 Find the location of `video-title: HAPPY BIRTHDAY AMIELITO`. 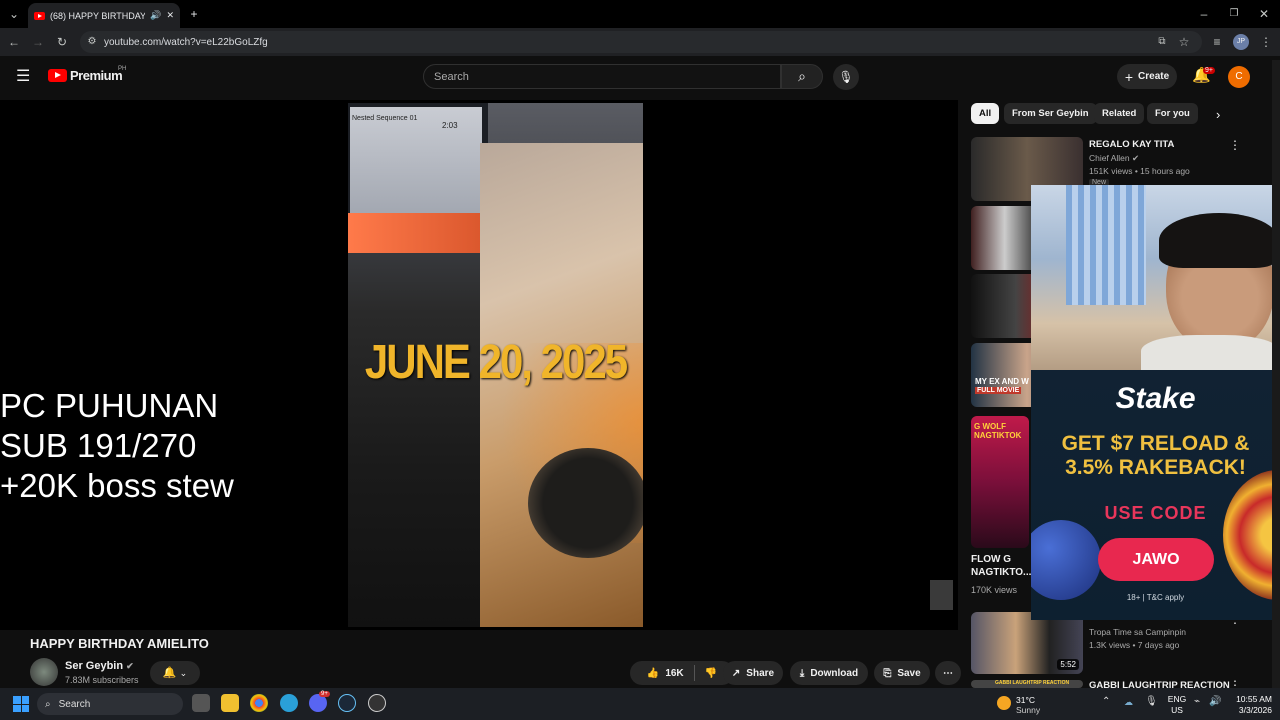

video-title: HAPPY BIRTHDAY AMIELITO is located at coordinates (119, 643).